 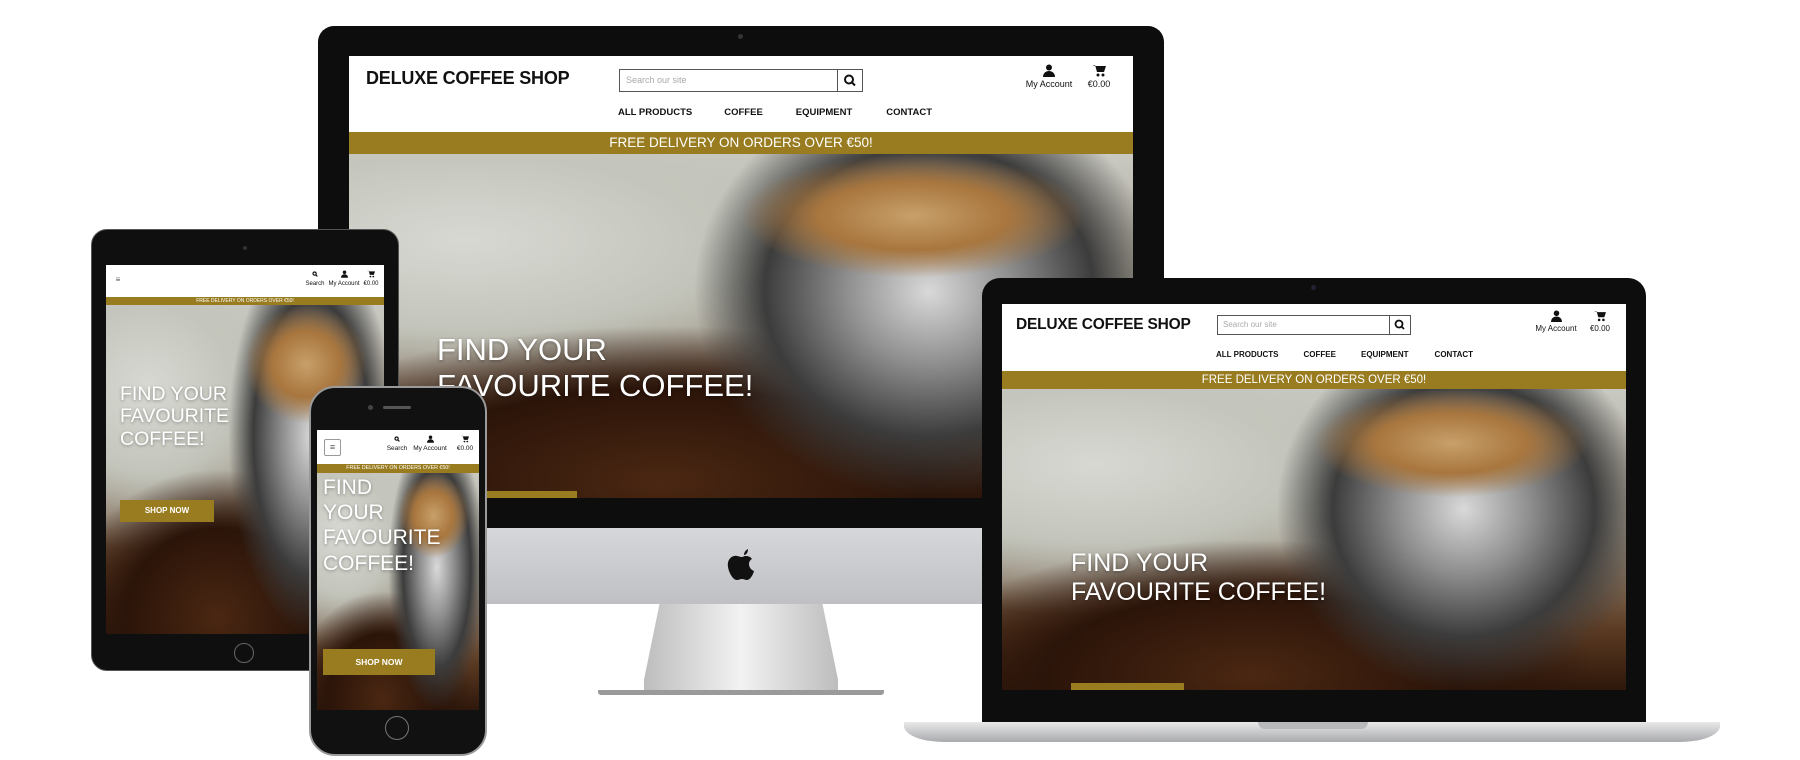 I want to click on hero-image: FIND YOUR FAVOURITE COFFEE! SHOP NOW, so click(x=398, y=591).